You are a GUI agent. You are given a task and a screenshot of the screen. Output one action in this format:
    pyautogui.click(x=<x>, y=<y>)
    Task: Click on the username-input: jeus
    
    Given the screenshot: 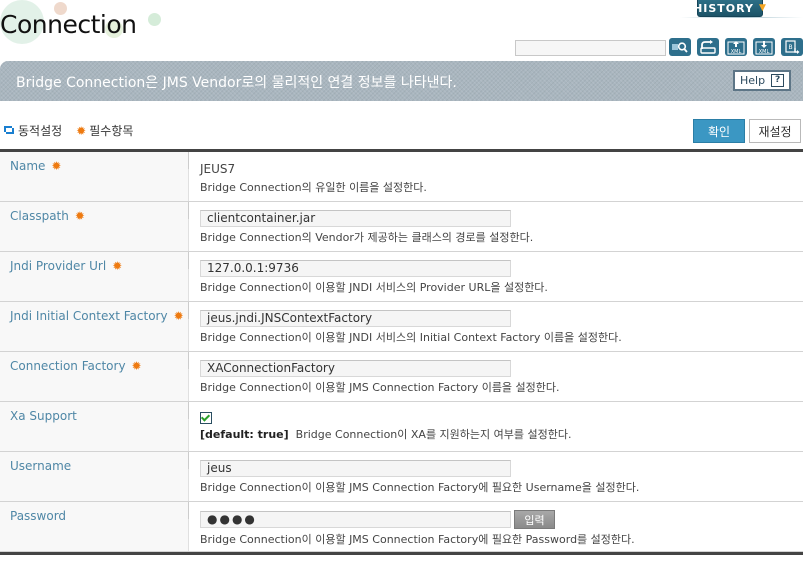 What is the action you would take?
    pyautogui.click(x=355, y=468)
    